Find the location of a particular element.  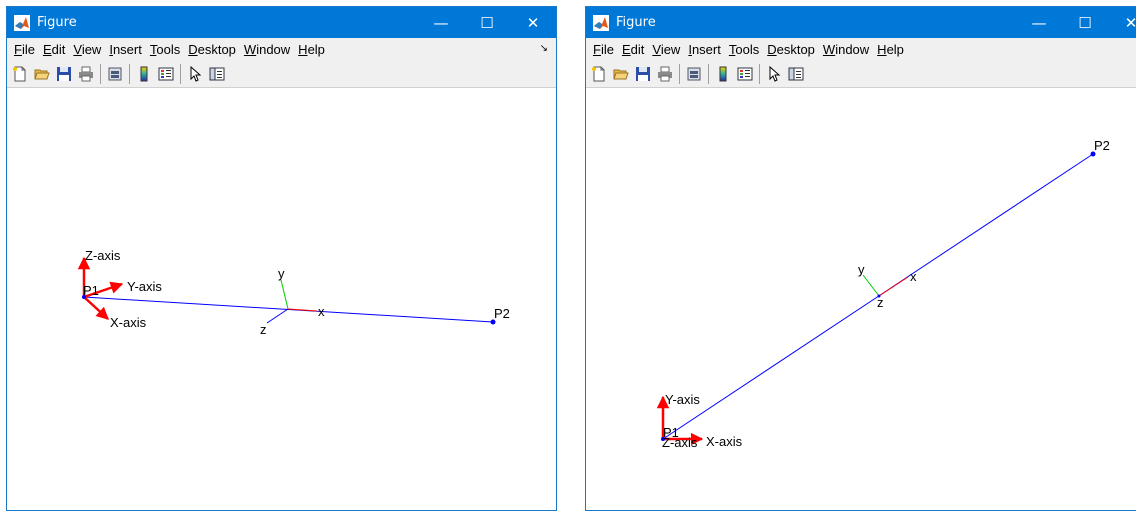

window-title: Figure is located at coordinates (636, 22).